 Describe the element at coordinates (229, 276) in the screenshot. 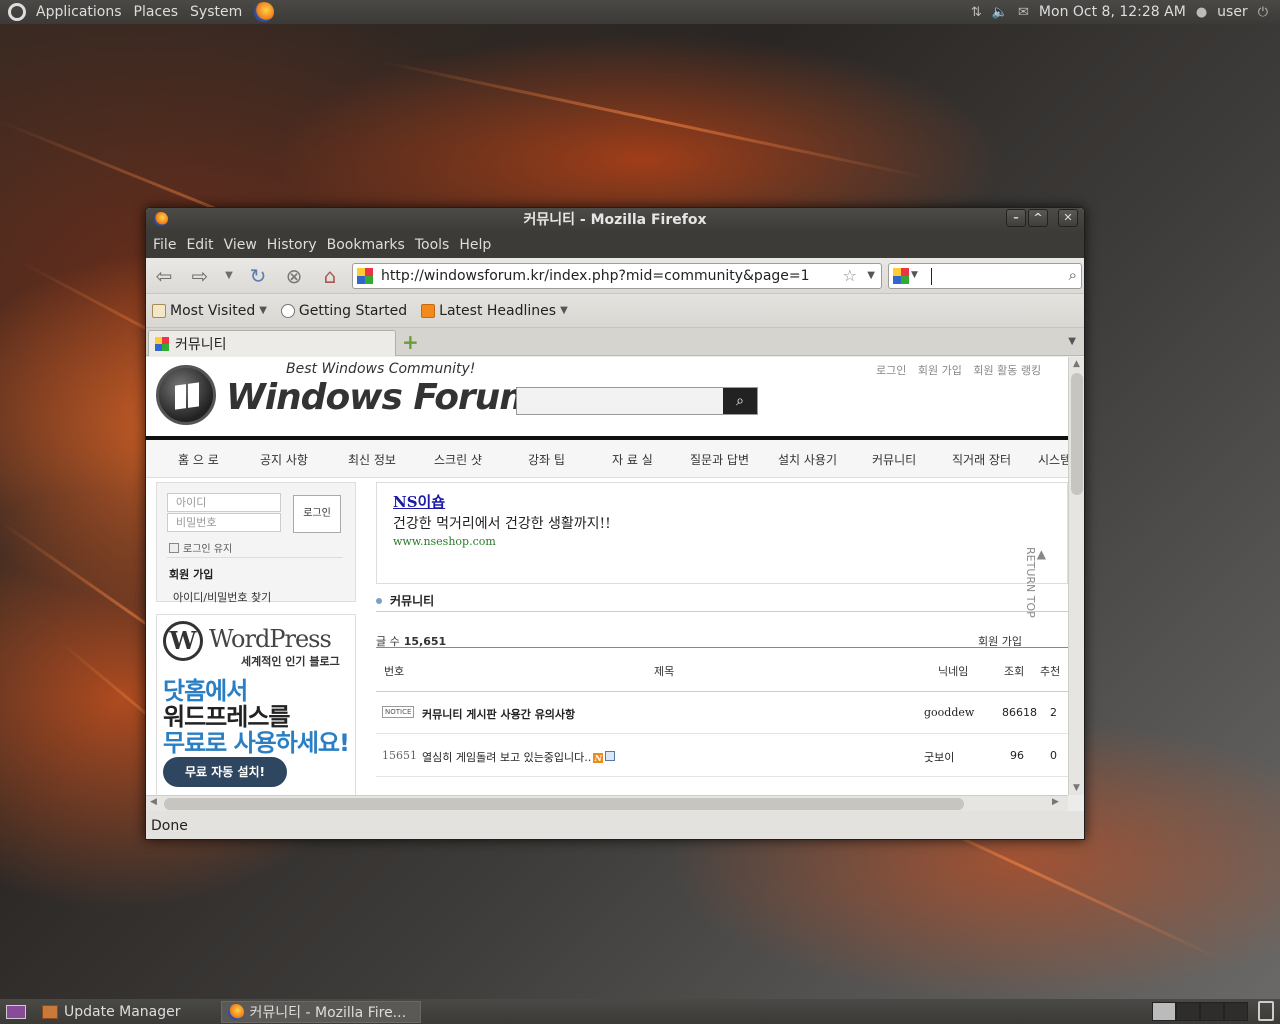

I see `history-dropdown-icon: ▼` at that location.